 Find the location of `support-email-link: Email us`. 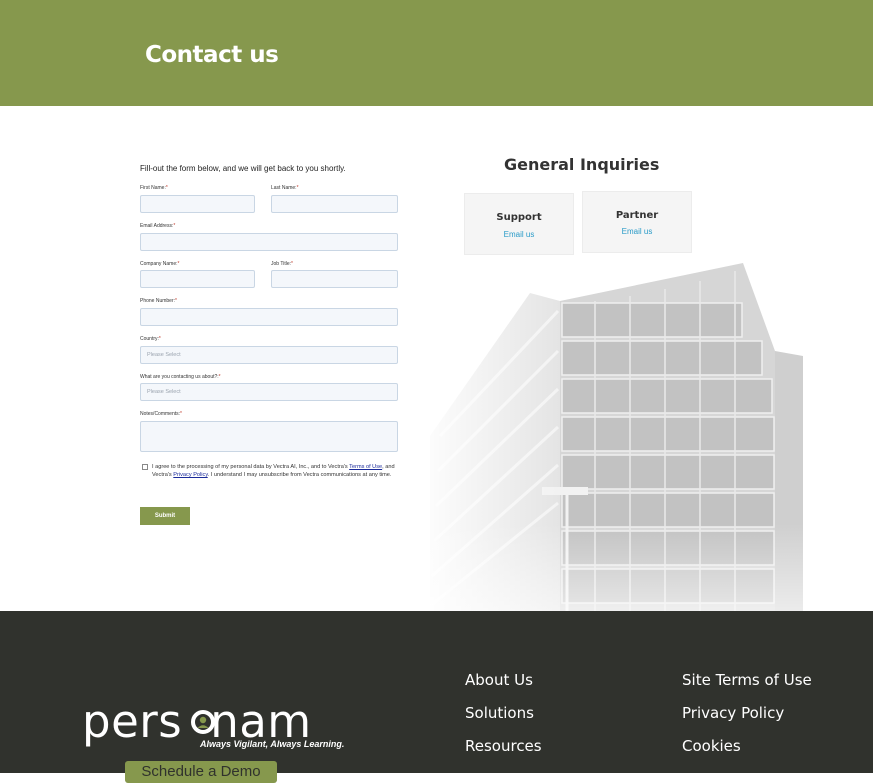

support-email-link: Email us is located at coordinates (519, 234).